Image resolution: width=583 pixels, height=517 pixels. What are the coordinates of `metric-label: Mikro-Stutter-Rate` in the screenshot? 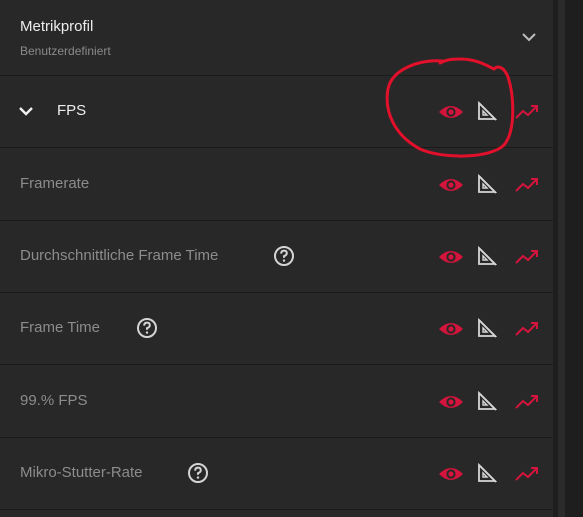 It's located at (81, 472).